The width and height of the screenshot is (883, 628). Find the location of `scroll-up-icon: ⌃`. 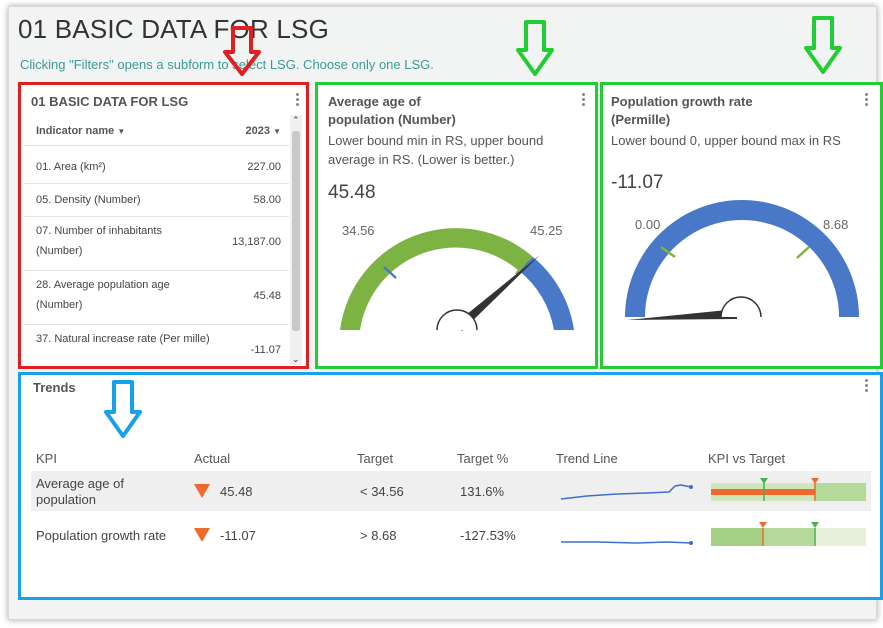

scroll-up-icon: ⌃ is located at coordinates (296, 120).